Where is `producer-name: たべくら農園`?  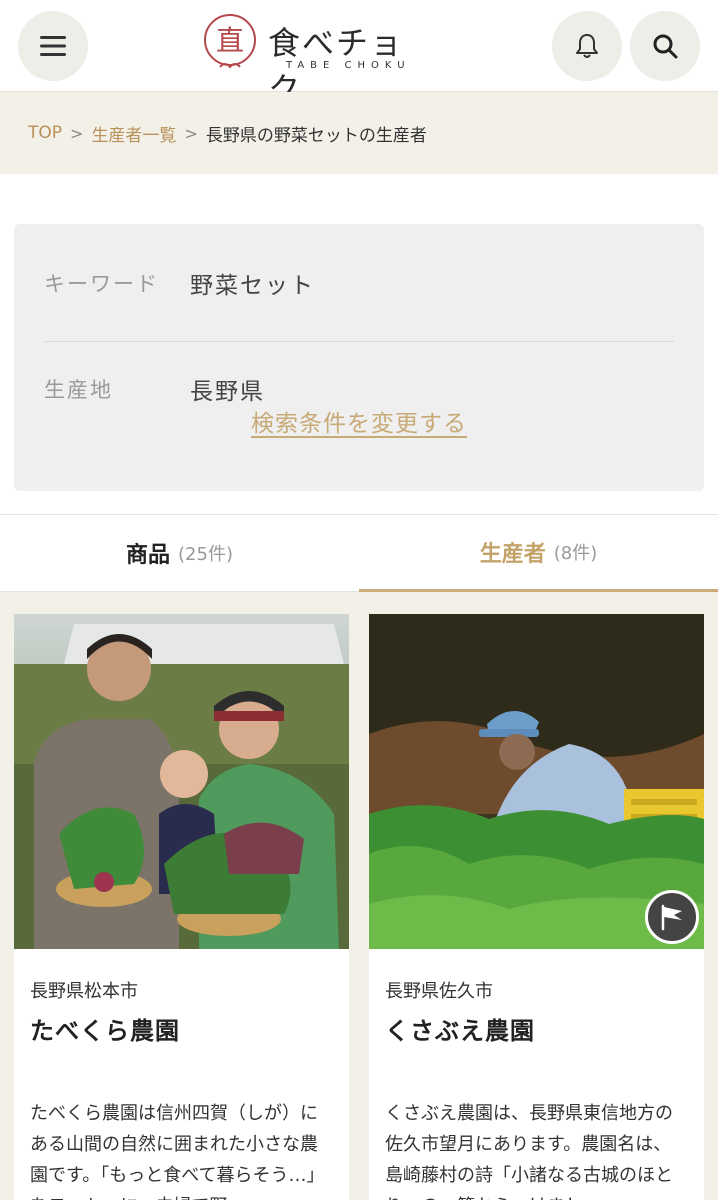
producer-name: たべくら農園 is located at coordinates (105, 1031).